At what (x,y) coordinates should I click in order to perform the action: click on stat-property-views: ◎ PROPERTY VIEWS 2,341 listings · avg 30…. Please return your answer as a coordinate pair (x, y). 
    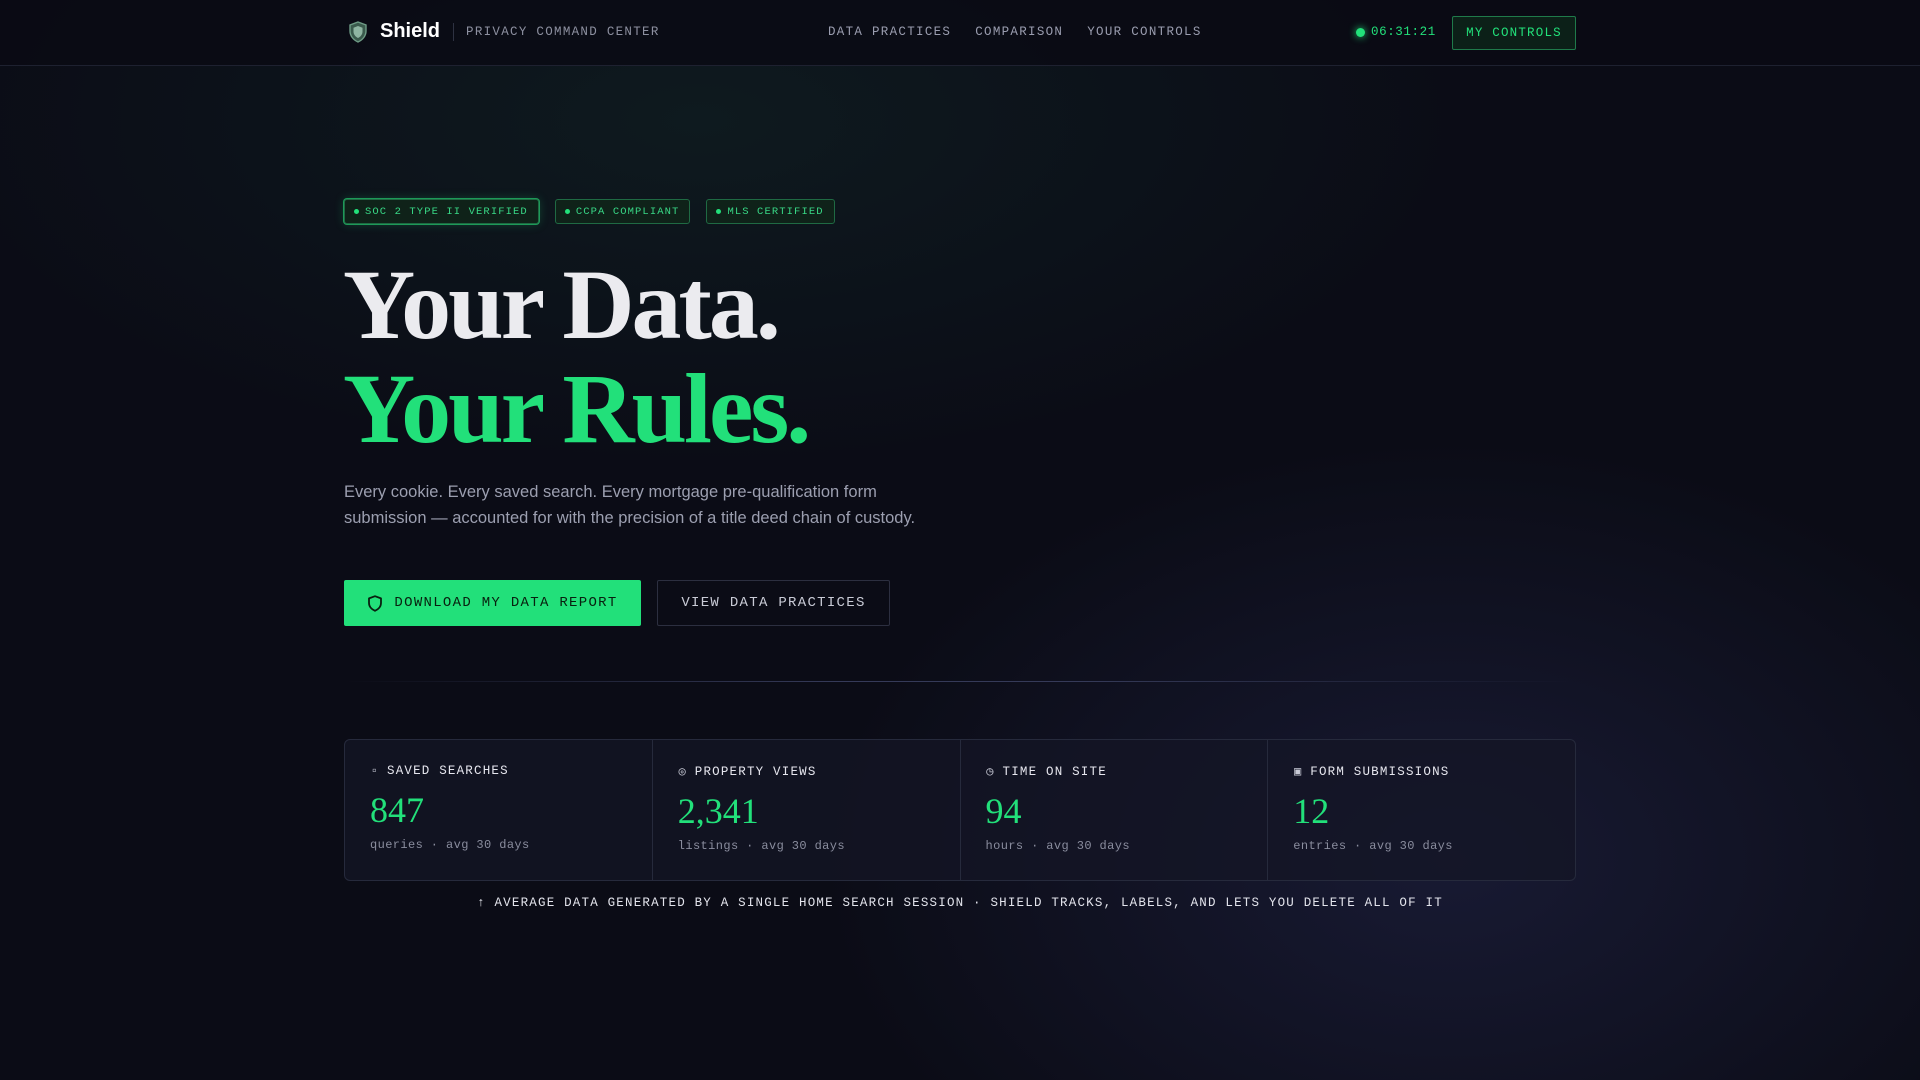
    Looking at the image, I should click on (807, 810).